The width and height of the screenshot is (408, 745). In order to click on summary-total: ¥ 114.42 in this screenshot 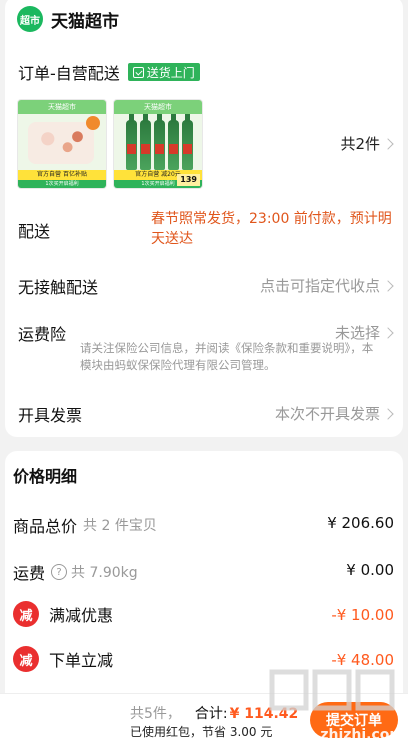, I will do `click(264, 714)`.